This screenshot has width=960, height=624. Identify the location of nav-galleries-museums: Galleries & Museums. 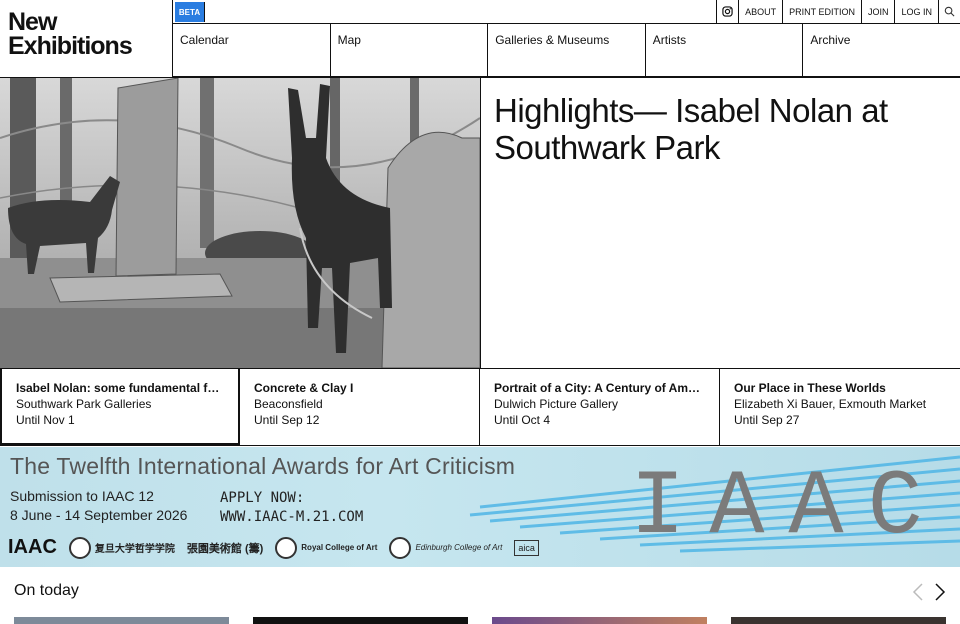
(567, 50).